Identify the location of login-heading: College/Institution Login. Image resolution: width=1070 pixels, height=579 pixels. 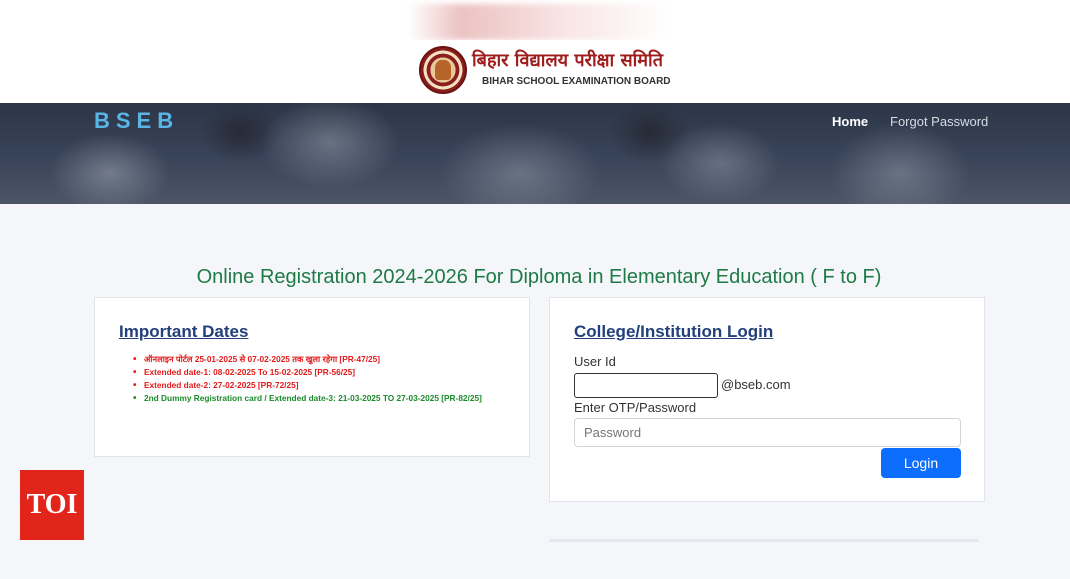
(674, 331).